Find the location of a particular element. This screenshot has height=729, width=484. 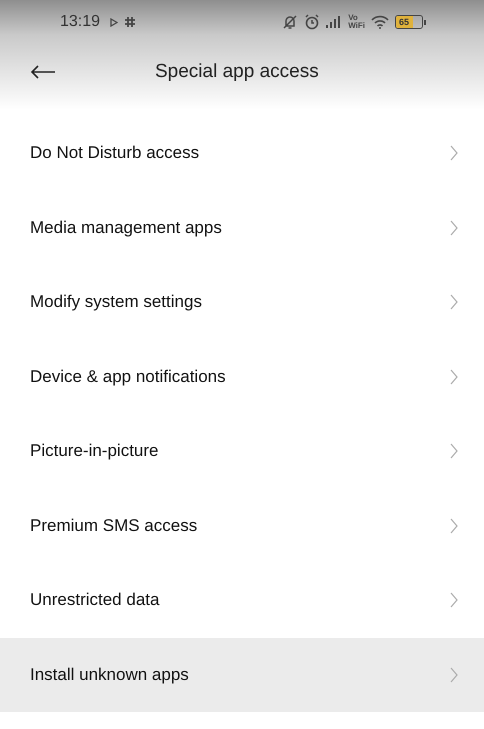

battery-percent: 65 is located at coordinates (404, 22).